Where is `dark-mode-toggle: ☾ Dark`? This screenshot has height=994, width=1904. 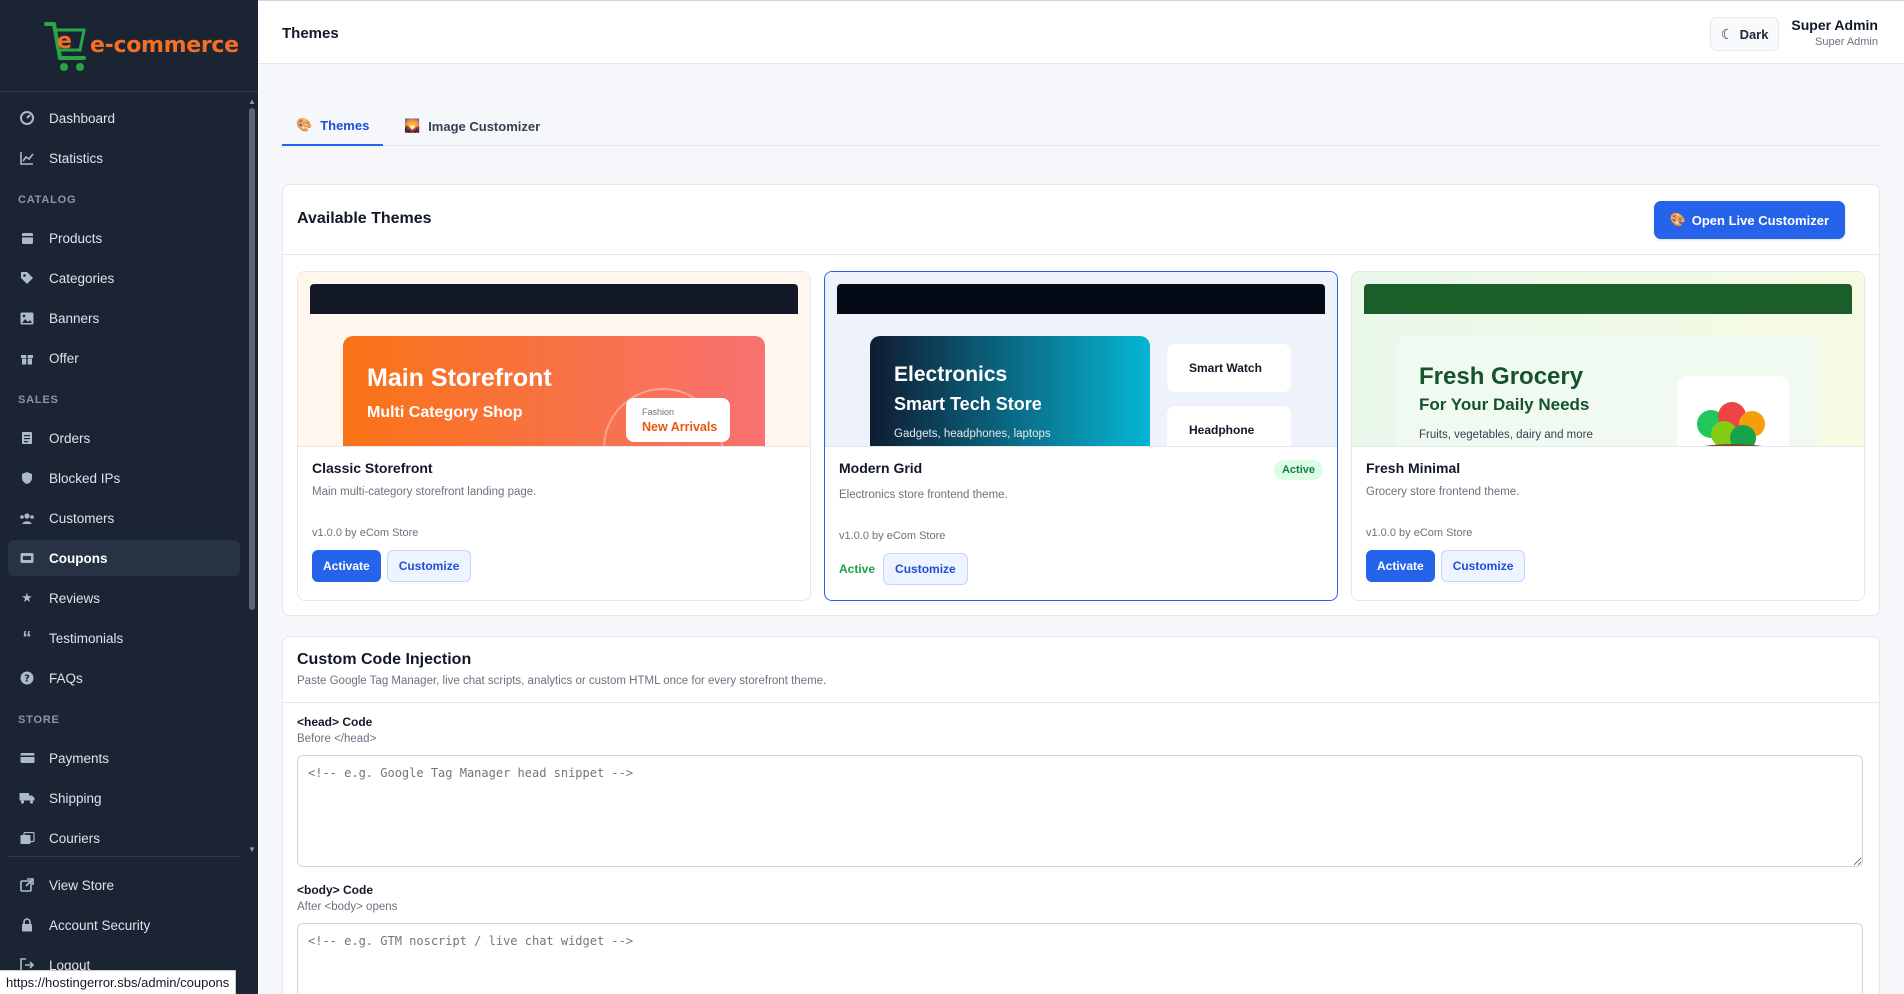 dark-mode-toggle: ☾ Dark is located at coordinates (1745, 34).